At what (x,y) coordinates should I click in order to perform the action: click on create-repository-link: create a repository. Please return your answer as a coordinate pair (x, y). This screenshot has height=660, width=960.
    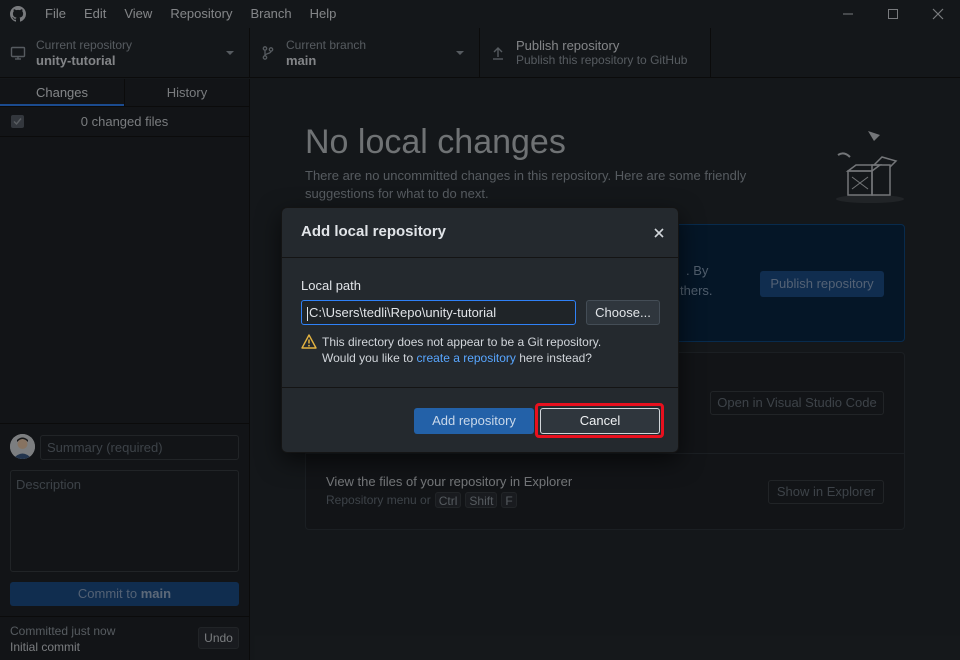
    Looking at the image, I should click on (466, 358).